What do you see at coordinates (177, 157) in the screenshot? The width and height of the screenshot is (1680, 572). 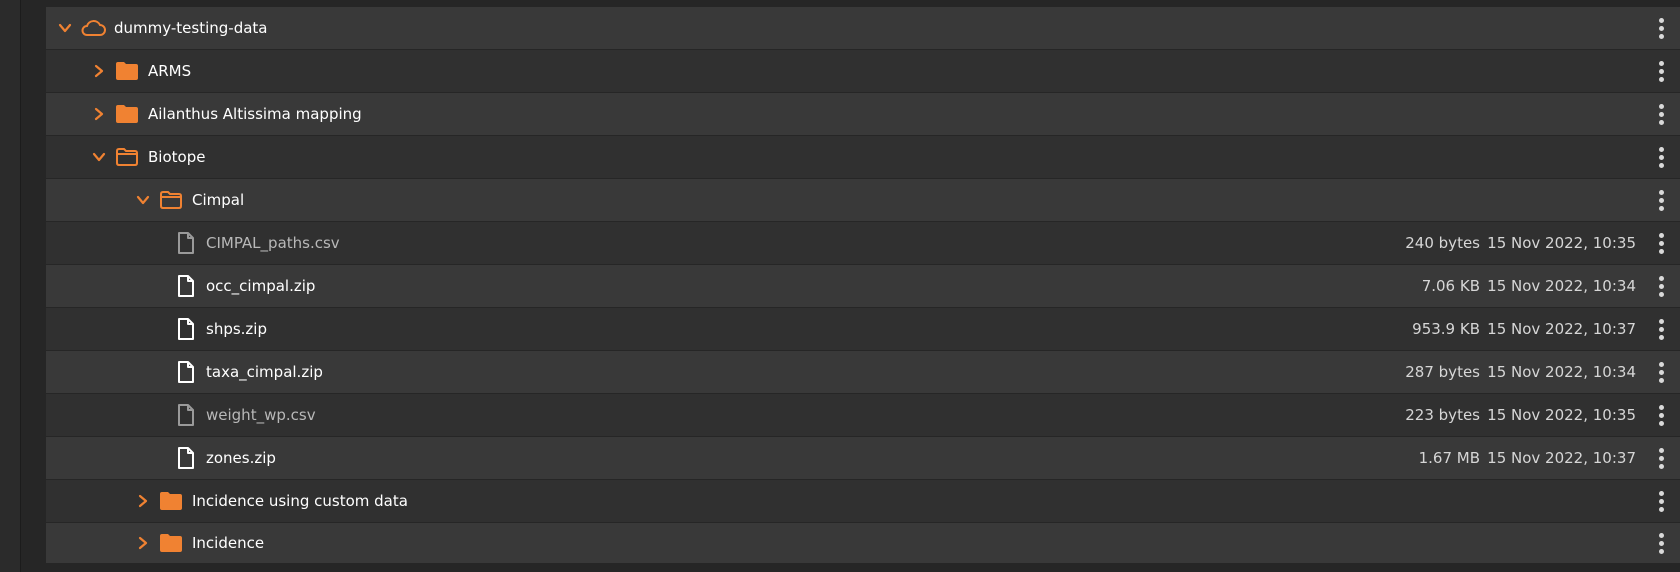 I see `folder-name: Biotope` at bounding box center [177, 157].